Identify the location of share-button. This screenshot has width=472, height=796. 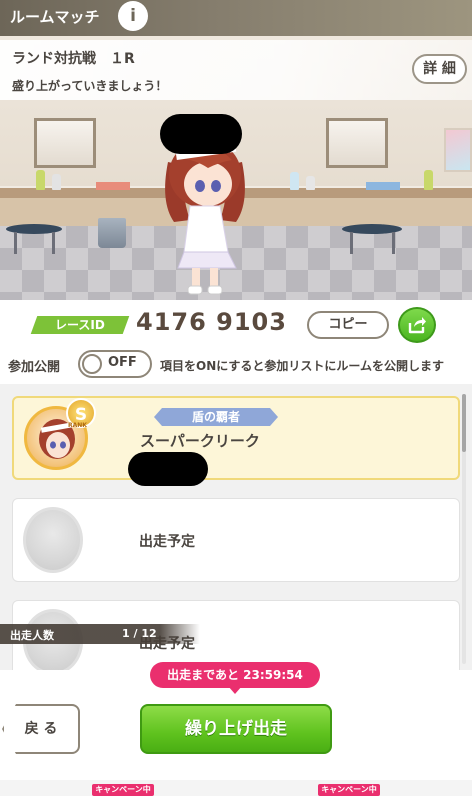
(417, 325).